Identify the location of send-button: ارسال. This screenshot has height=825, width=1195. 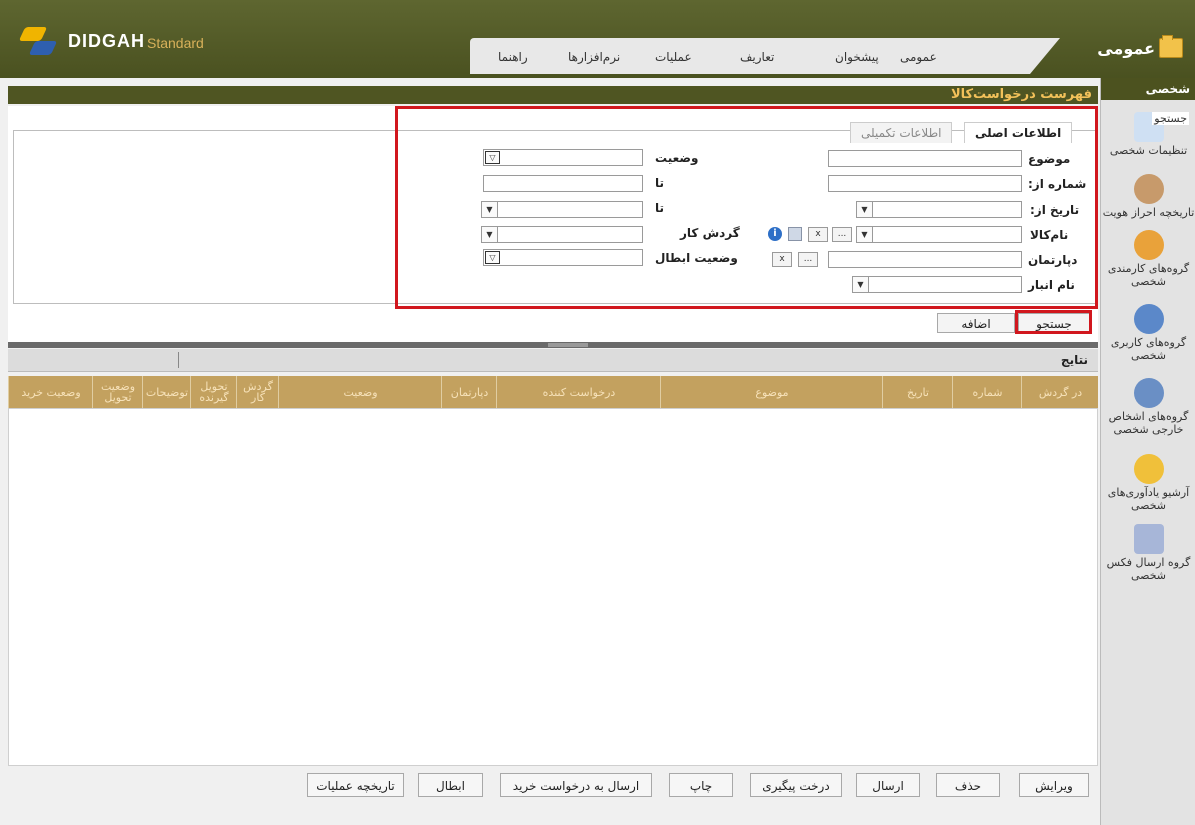
(888, 785).